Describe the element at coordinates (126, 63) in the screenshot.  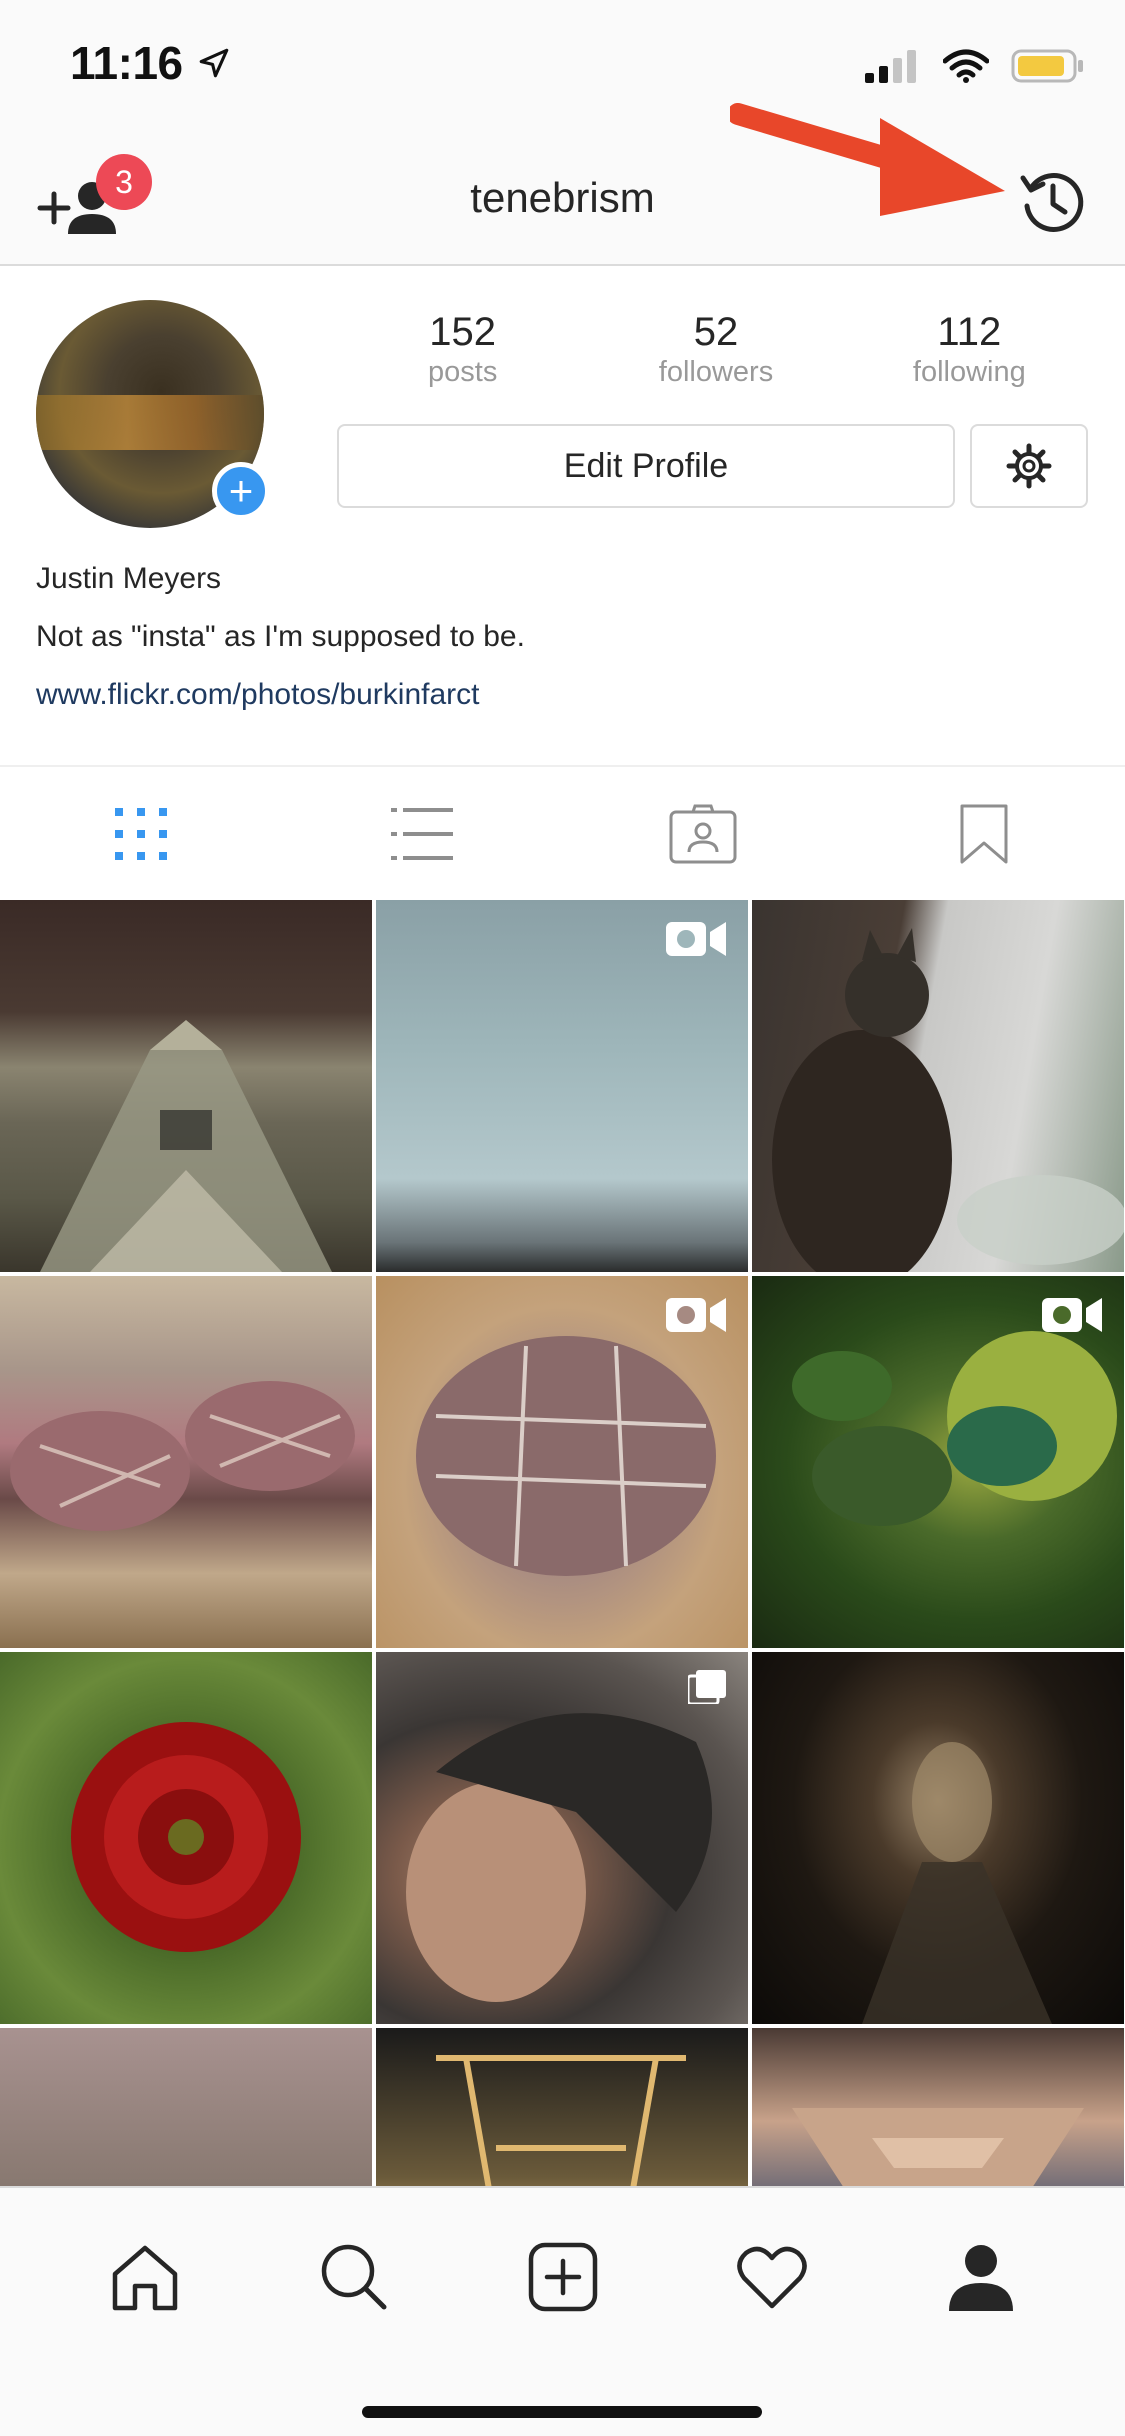
I see `status-time: 11:16` at that location.